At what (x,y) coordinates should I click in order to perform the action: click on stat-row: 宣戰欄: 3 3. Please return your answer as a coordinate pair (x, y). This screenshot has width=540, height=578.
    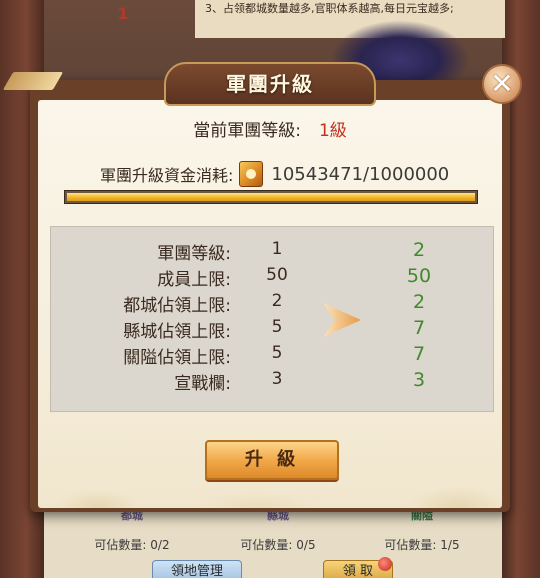
    Looking at the image, I should click on (272, 382).